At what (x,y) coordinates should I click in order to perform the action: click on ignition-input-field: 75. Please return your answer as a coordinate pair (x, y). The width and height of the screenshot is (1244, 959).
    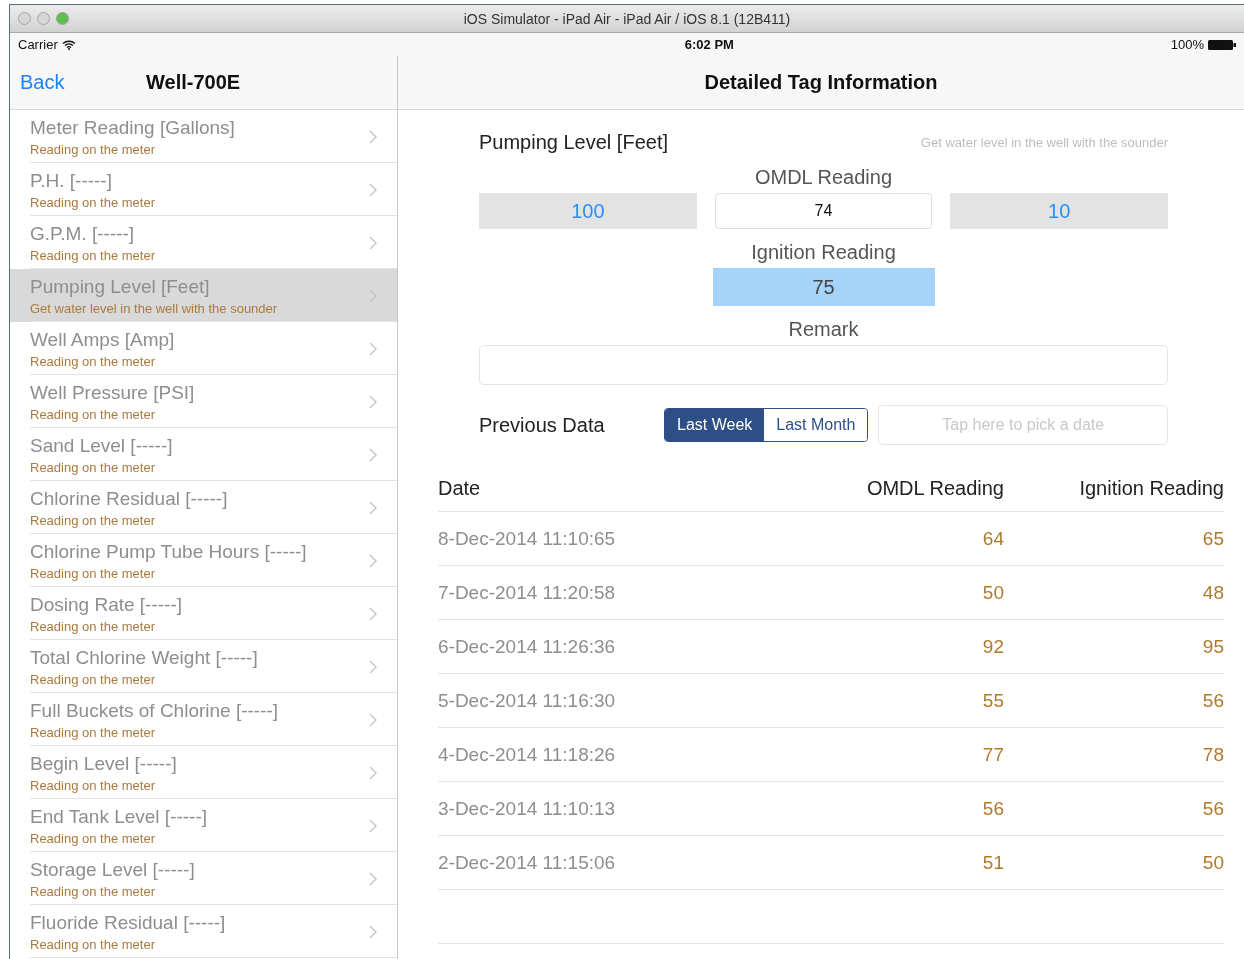
    Looking at the image, I should click on (823, 287).